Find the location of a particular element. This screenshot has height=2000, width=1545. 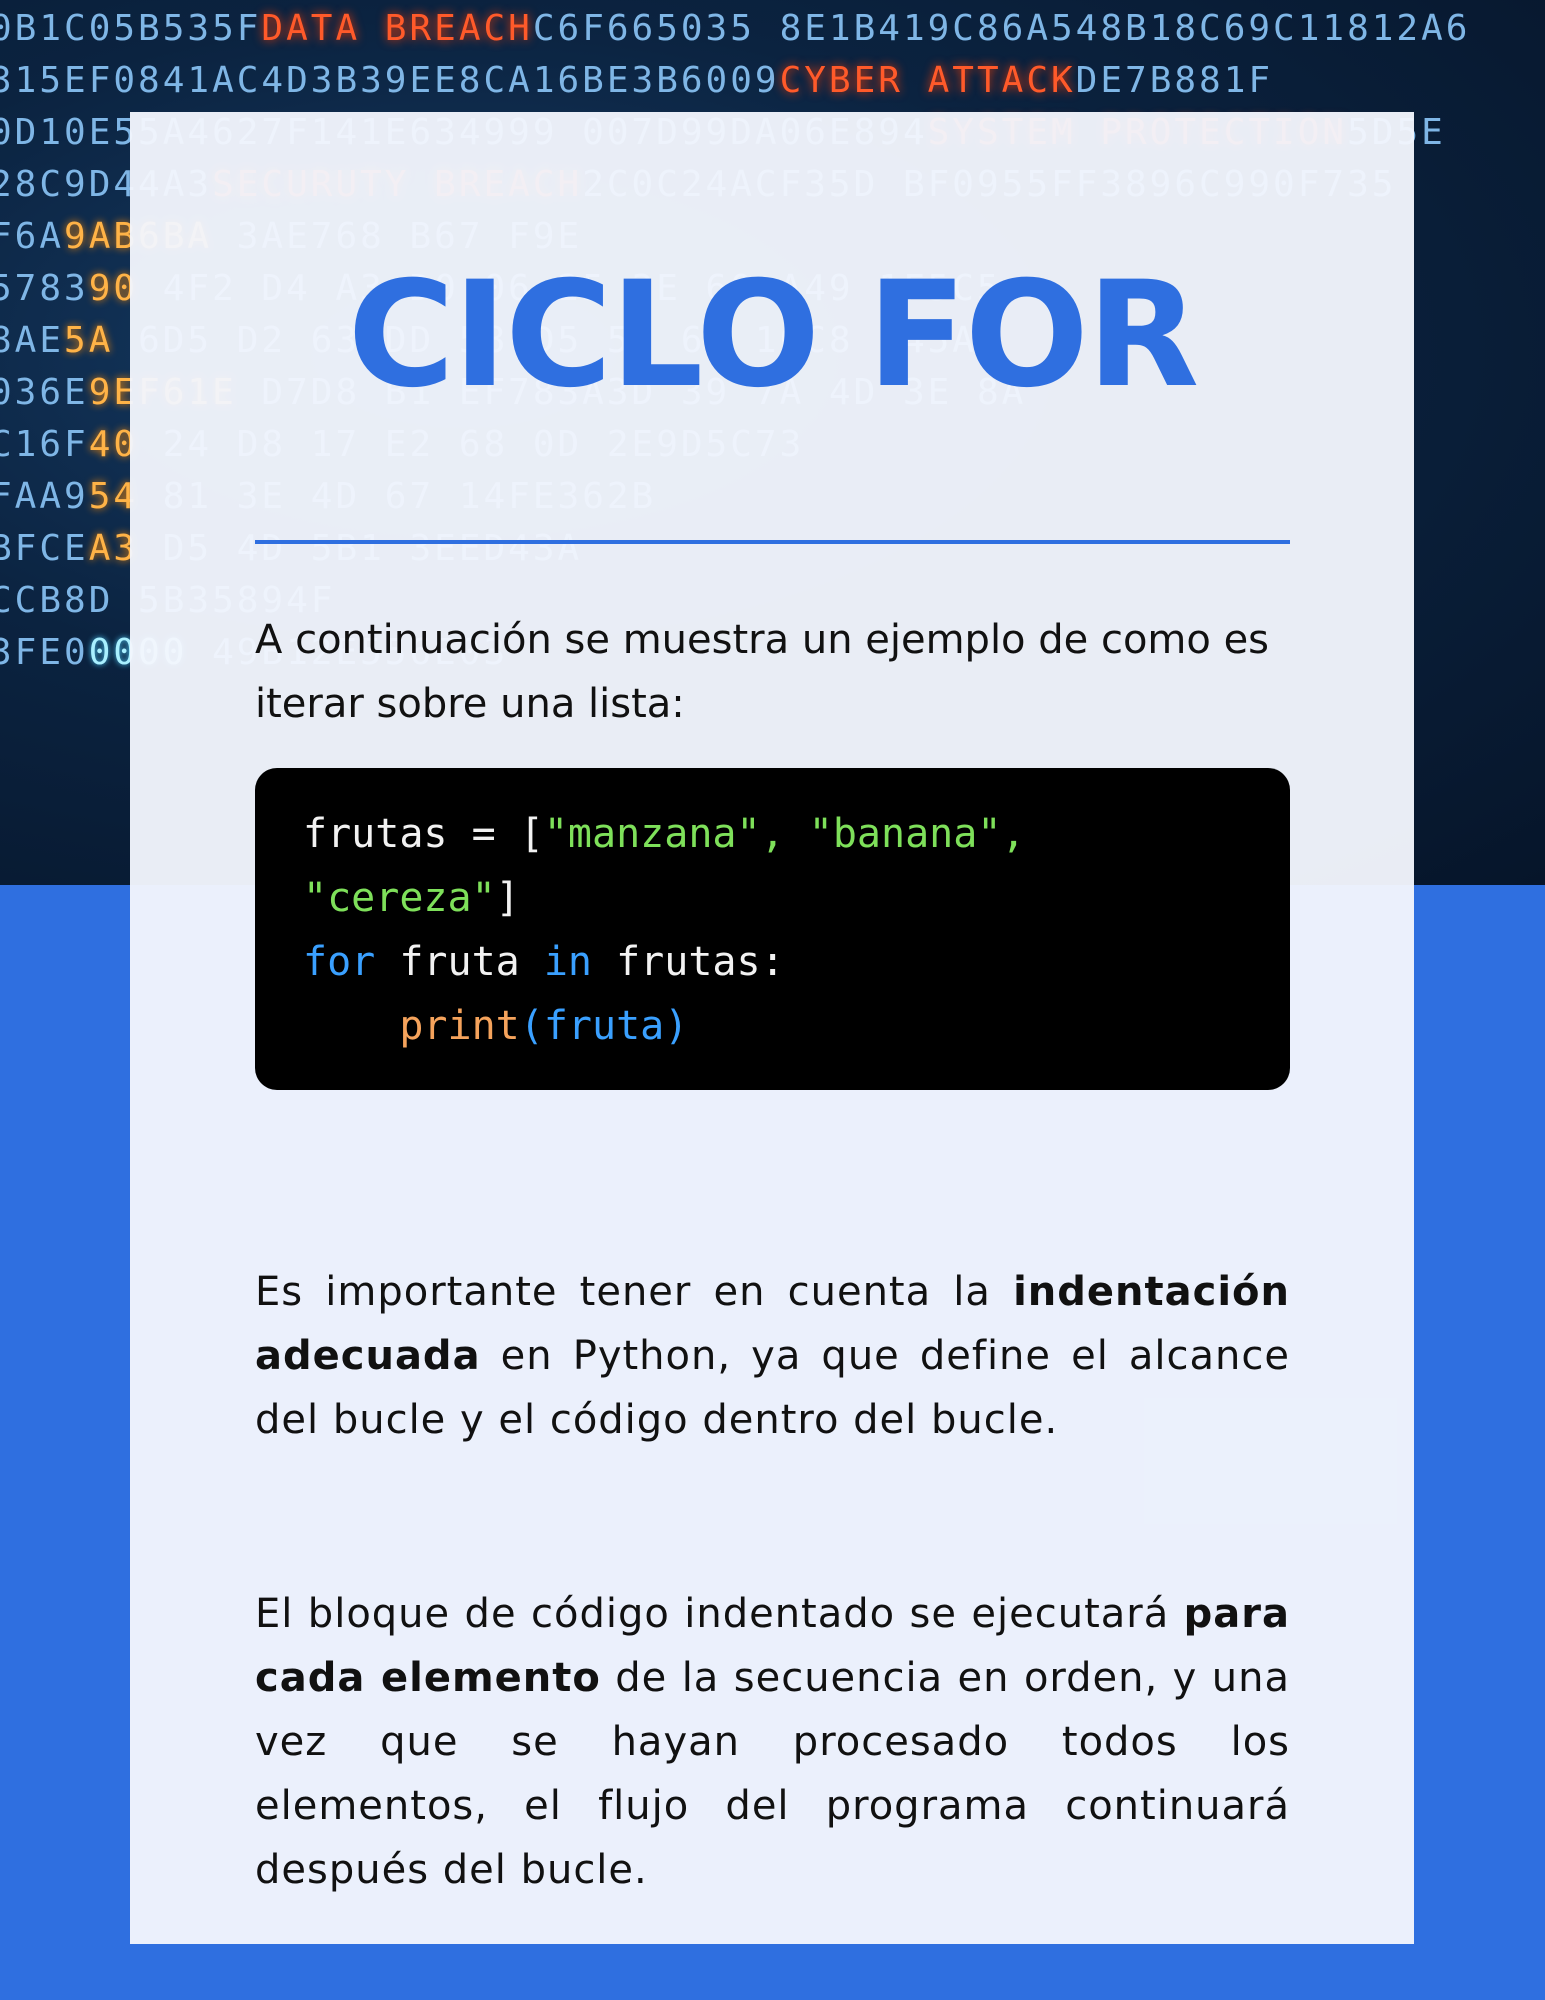

background-code-text: F6A is located at coordinates (32, 236).